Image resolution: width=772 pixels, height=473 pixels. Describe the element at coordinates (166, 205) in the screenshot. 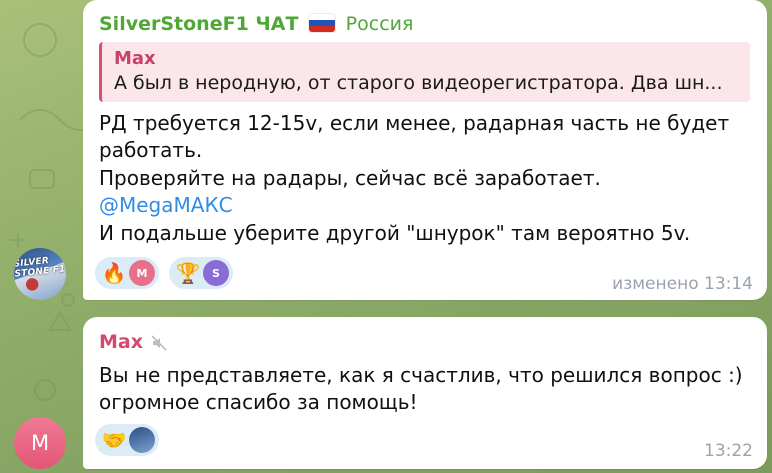

I see `user-mention-link: @MegaМАКС` at that location.